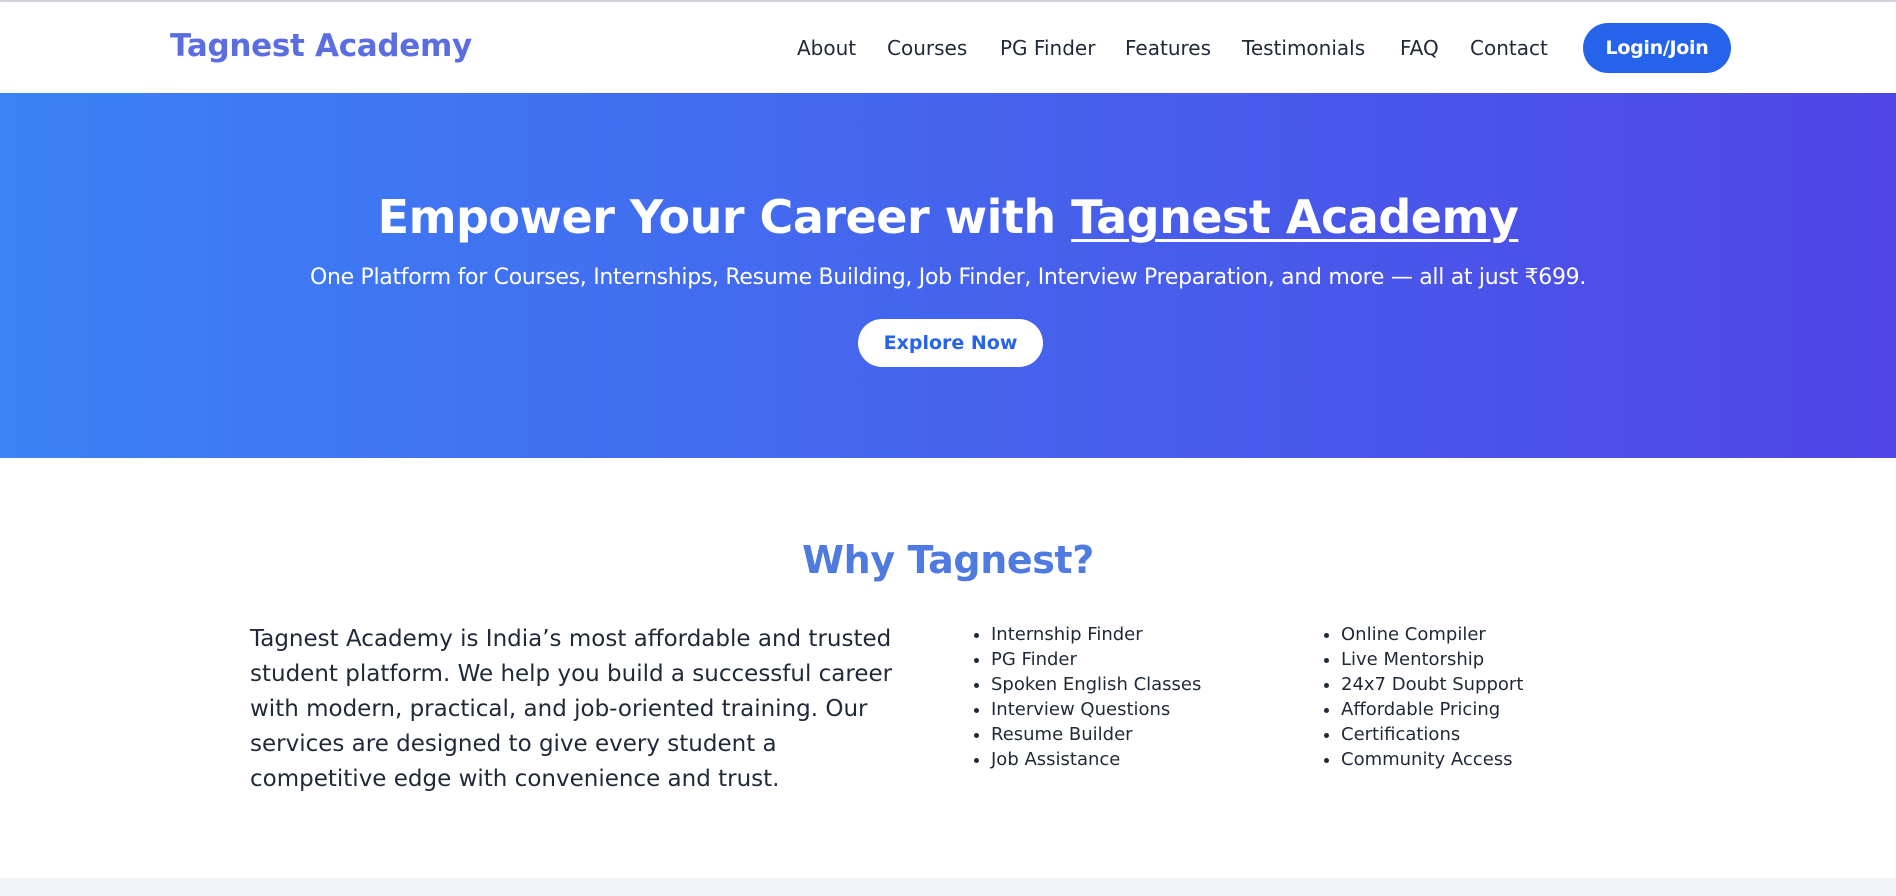 The height and width of the screenshot is (896, 1896). I want to click on feature-item: PG Finder, so click(1096, 659).